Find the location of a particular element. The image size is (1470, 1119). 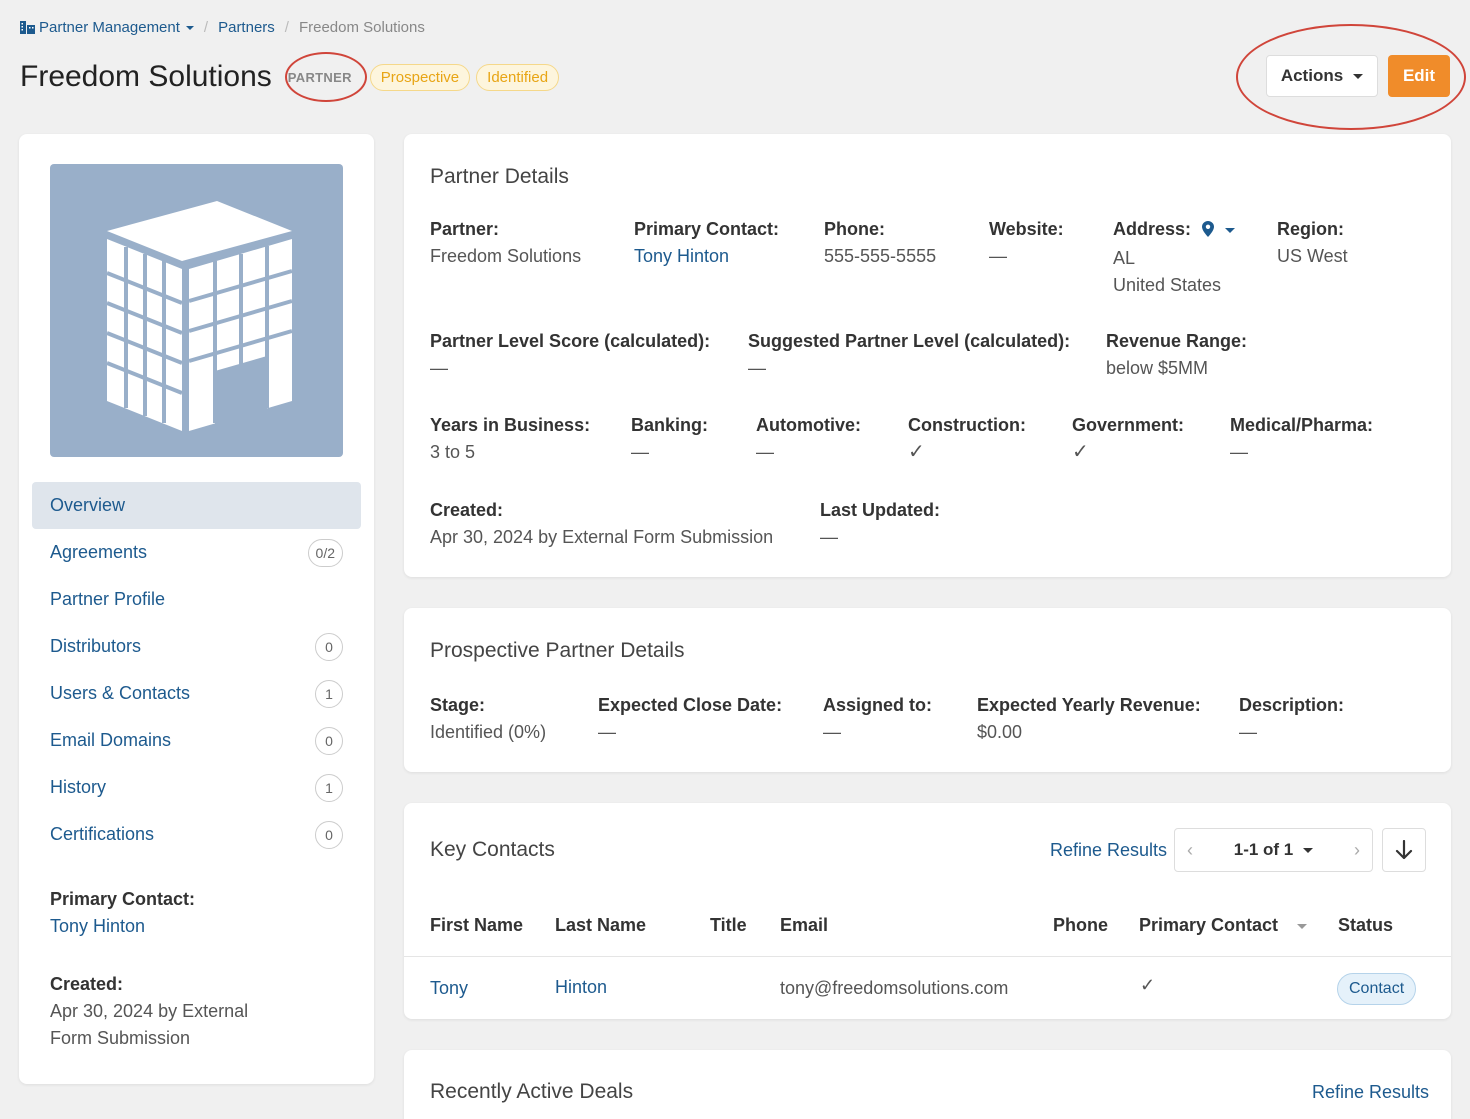

breadcrumb-partner-management: Partner Management is located at coordinates (109, 27).